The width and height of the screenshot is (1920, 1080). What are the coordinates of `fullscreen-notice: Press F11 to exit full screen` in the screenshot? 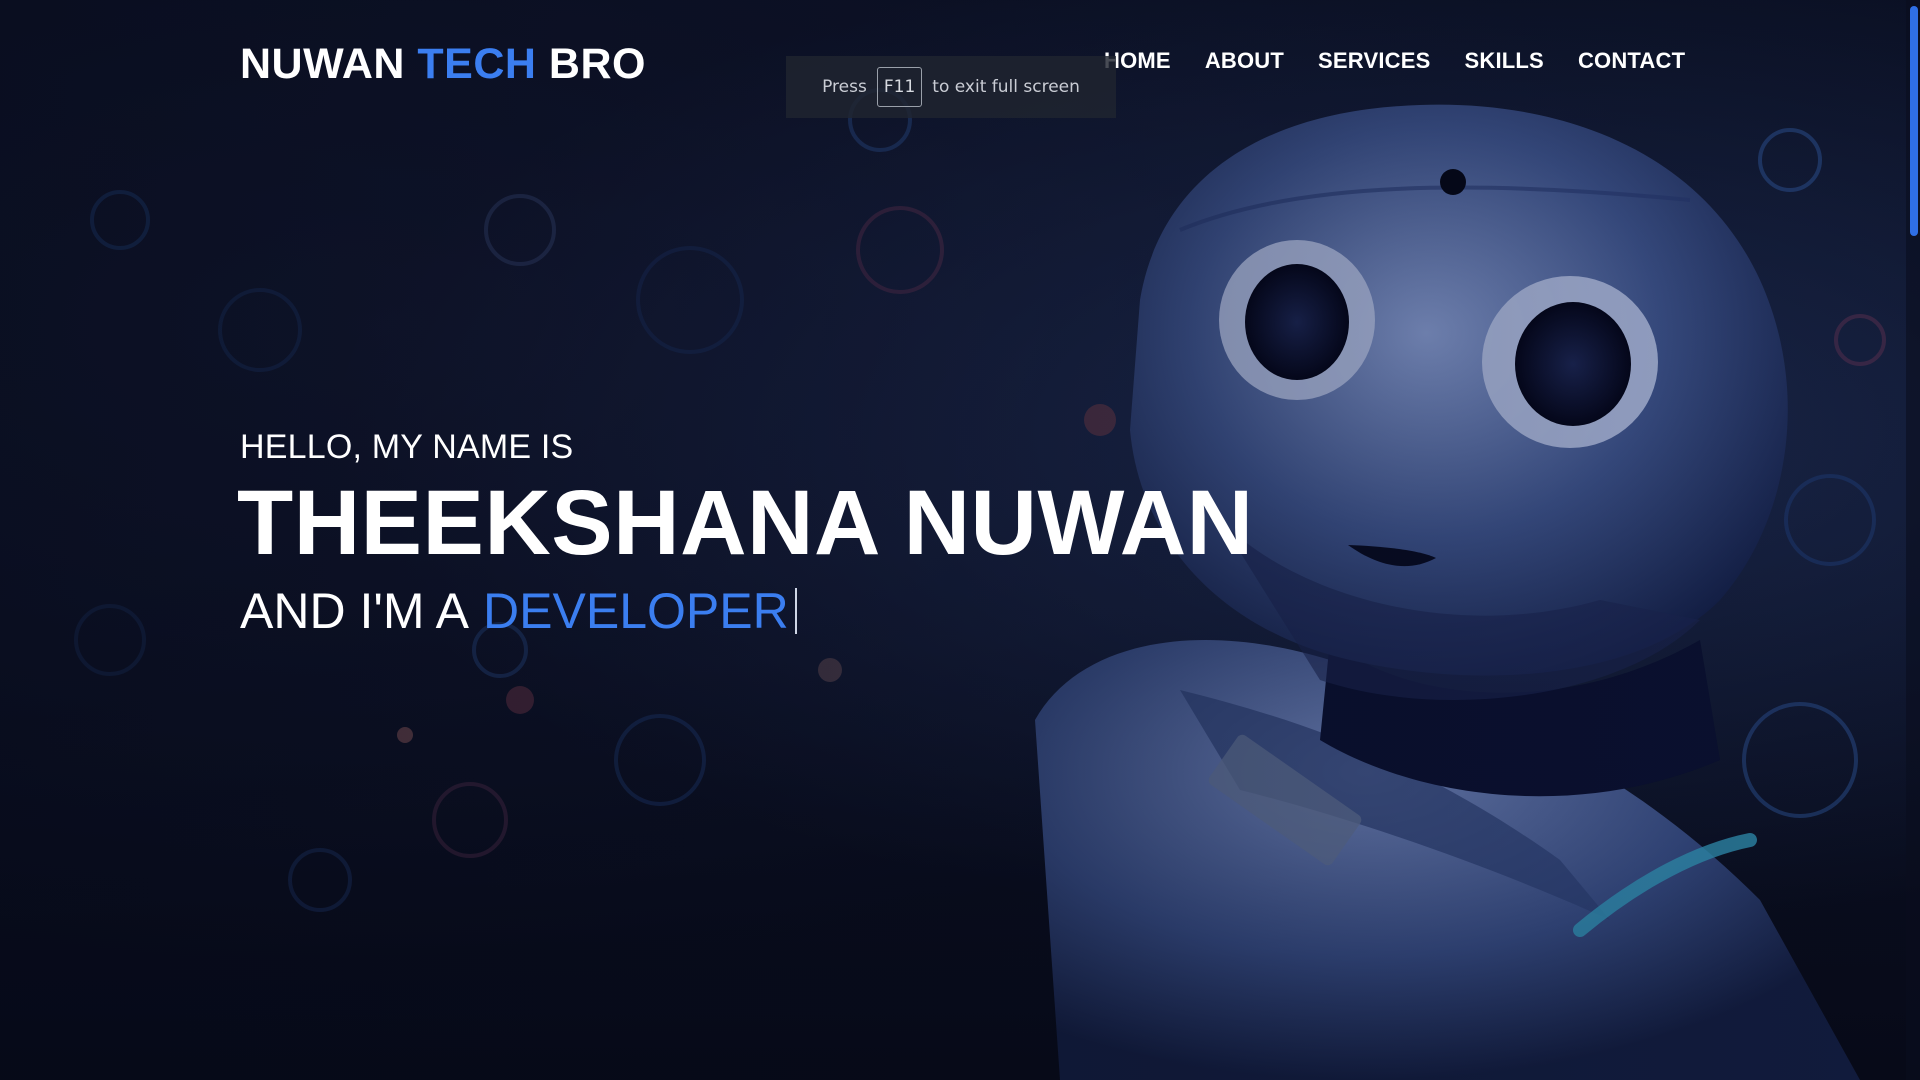 It's located at (951, 87).